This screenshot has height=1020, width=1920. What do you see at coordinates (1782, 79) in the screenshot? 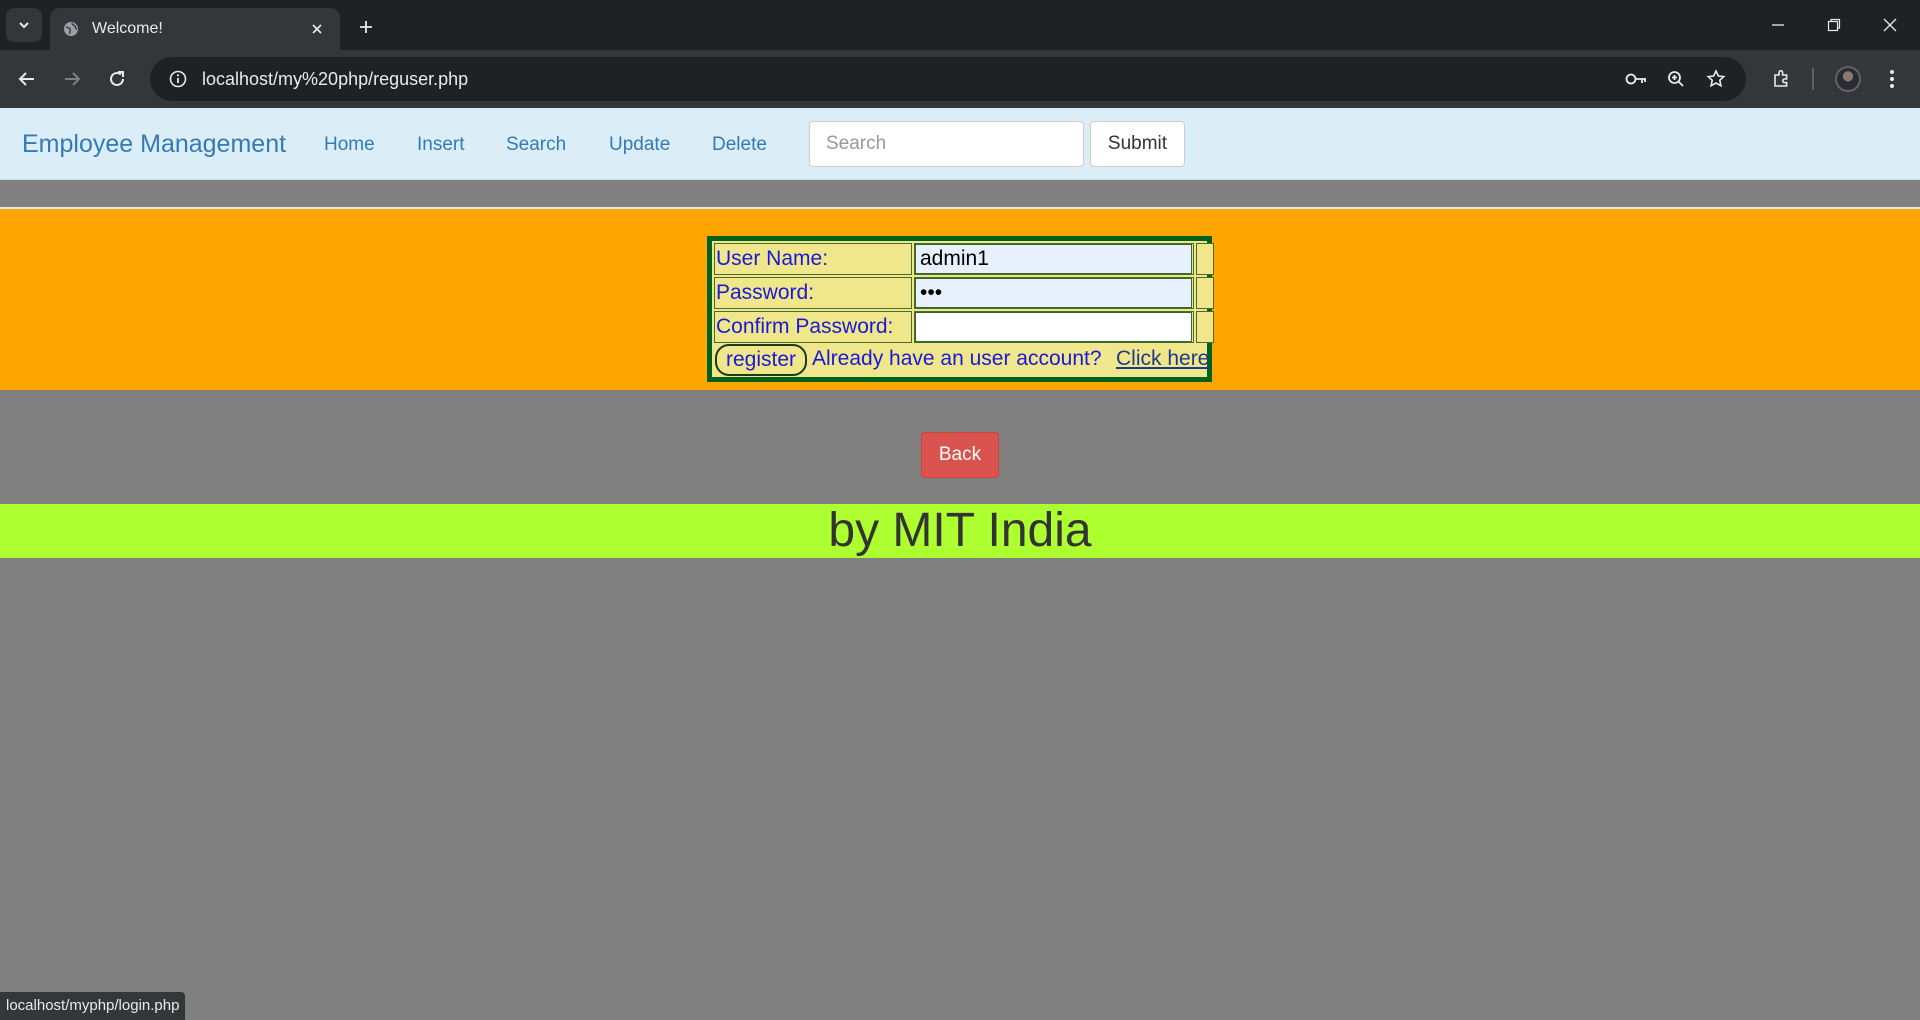
I see `extensions-icon` at bounding box center [1782, 79].